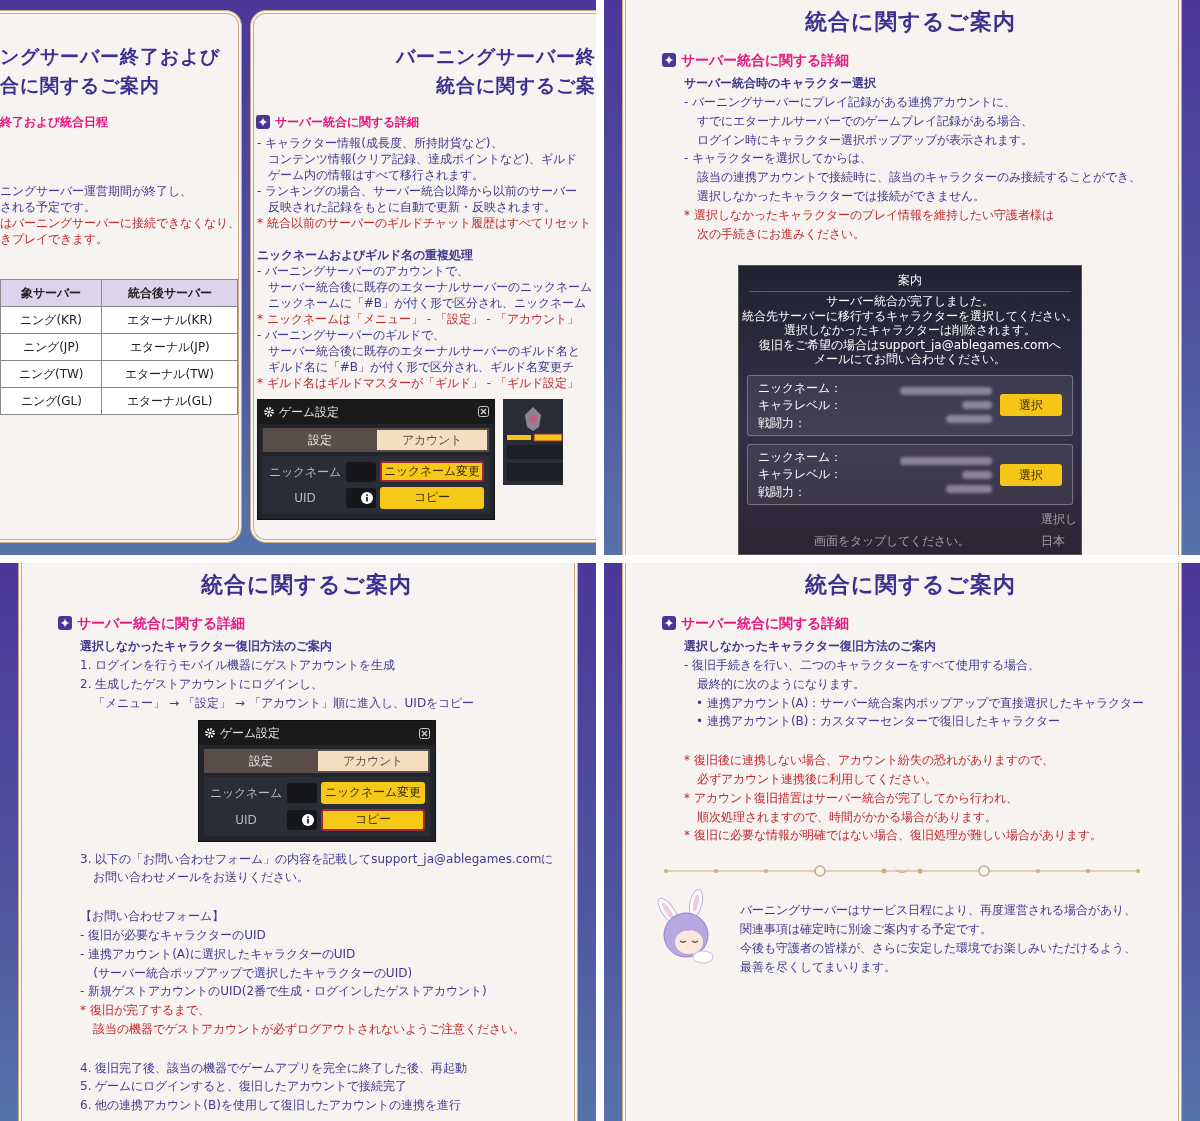 This screenshot has width=1200, height=1121. I want to click on table-cell: エターナル(TW), so click(169, 374).